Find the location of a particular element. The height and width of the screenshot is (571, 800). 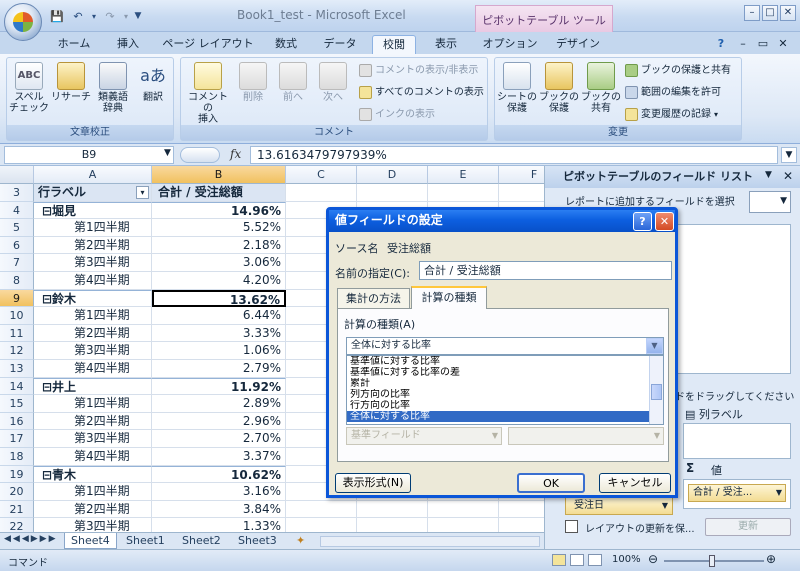

ribbon-close-icon: ✕ is located at coordinates (783, 44).